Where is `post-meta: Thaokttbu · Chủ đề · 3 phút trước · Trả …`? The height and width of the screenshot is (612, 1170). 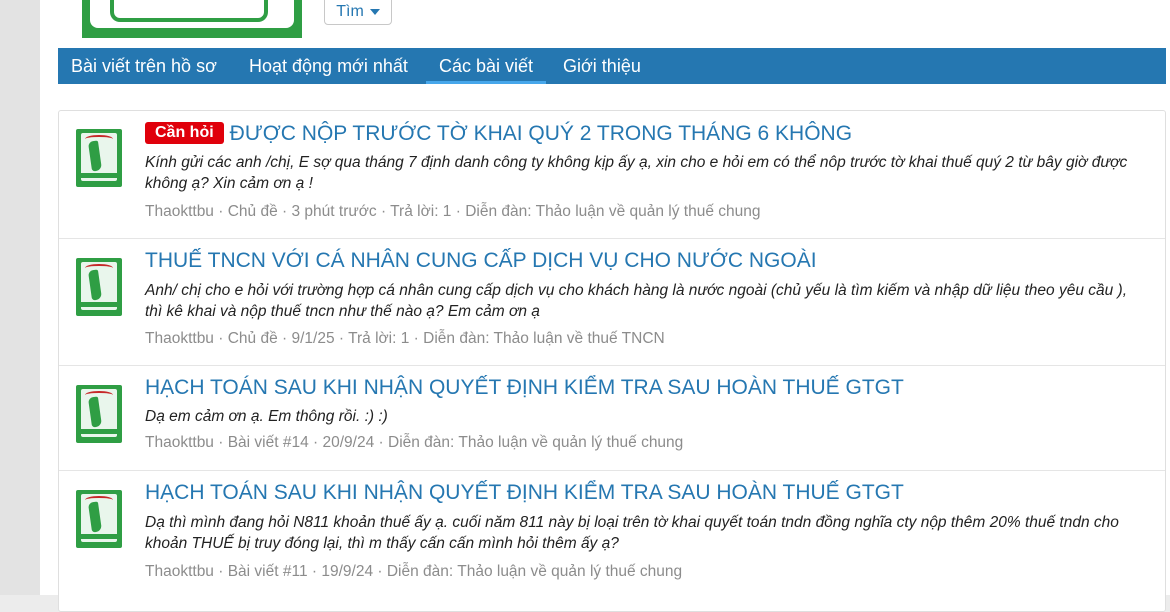
post-meta: Thaokttbu · Chủ đề · 3 phút trước · Trả … is located at coordinates (453, 211).